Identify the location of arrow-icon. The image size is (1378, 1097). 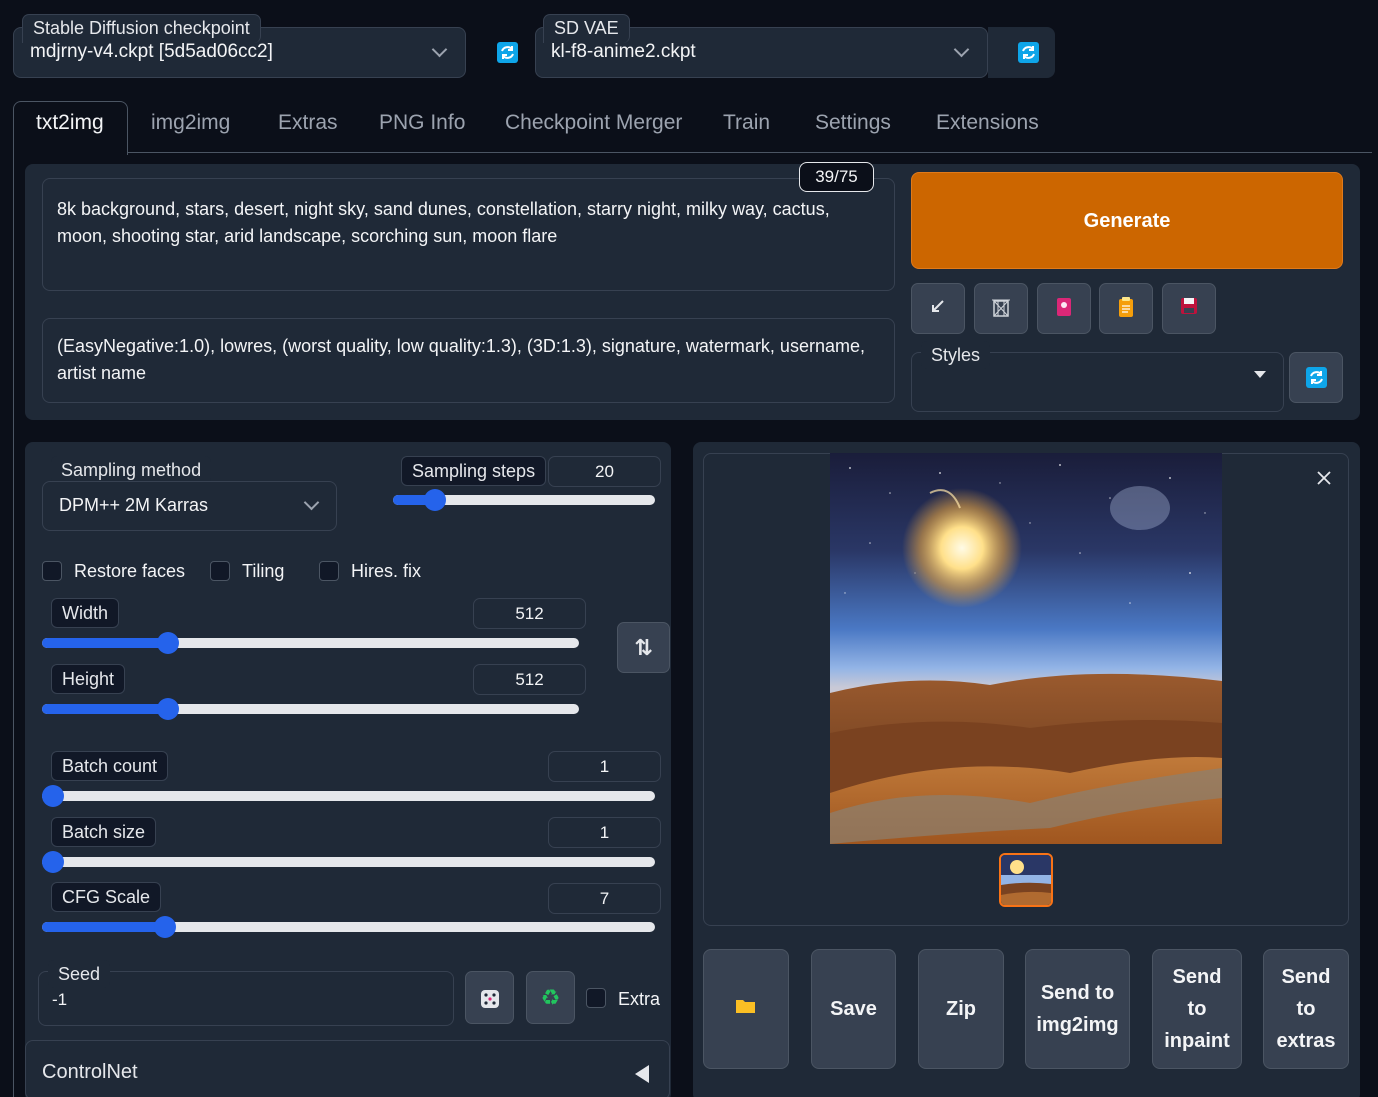
(938, 309).